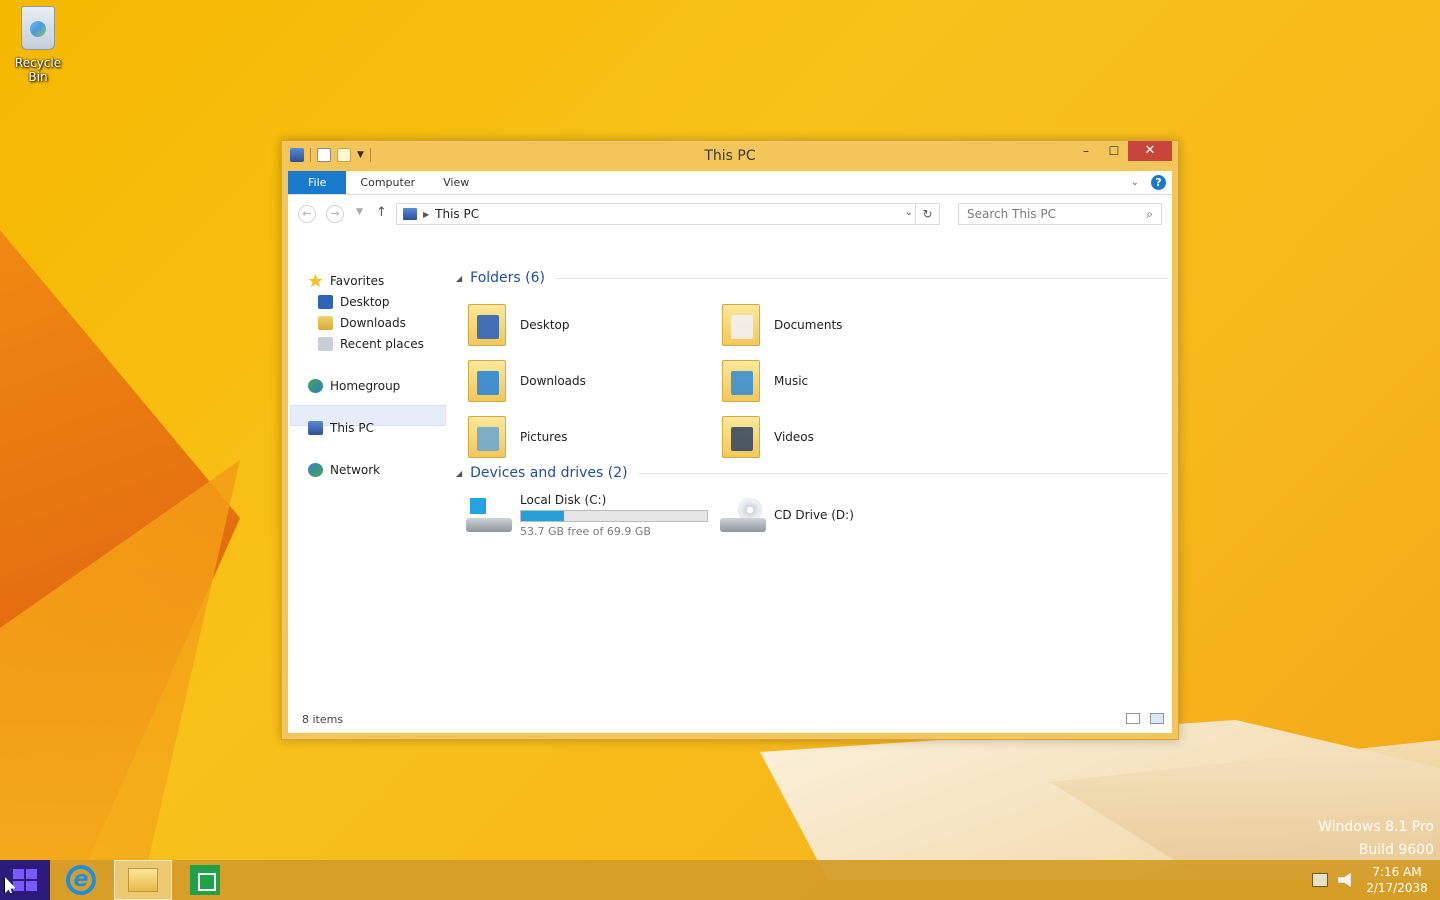 The image size is (1440, 900). What do you see at coordinates (1397, 880) in the screenshot?
I see `clock: 7:16 AM 2/17/2038` at bounding box center [1397, 880].